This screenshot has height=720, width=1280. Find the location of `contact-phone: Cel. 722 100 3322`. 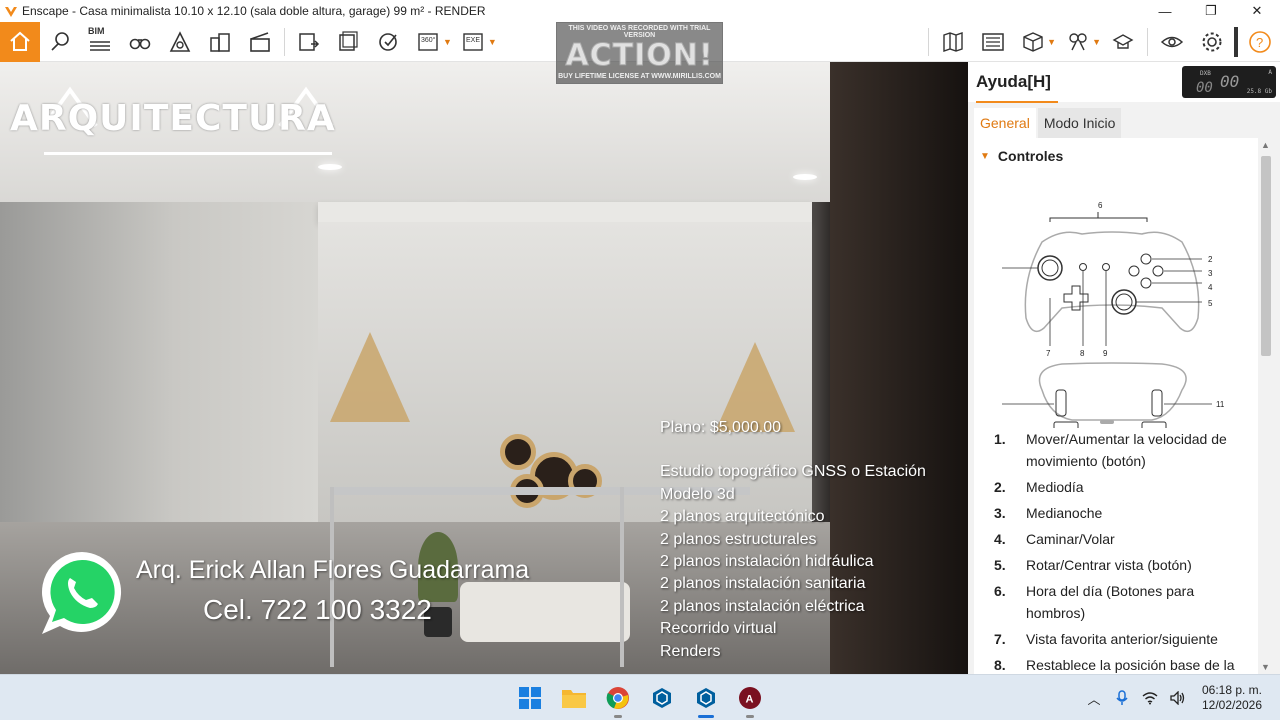

contact-phone: Cel. 722 100 3322 is located at coordinates (317, 609).